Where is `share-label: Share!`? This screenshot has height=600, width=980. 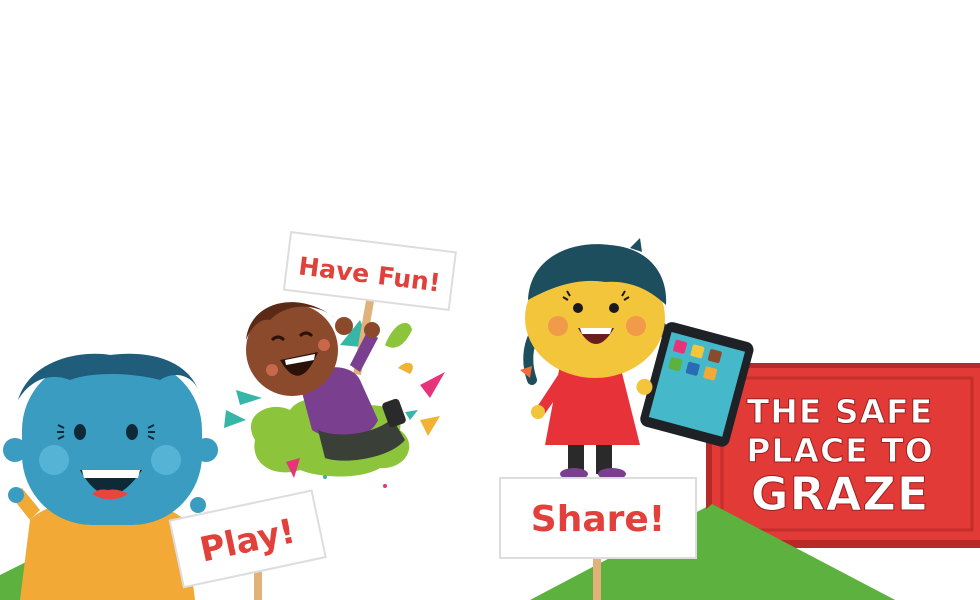
share-label: Share! is located at coordinates (598, 519).